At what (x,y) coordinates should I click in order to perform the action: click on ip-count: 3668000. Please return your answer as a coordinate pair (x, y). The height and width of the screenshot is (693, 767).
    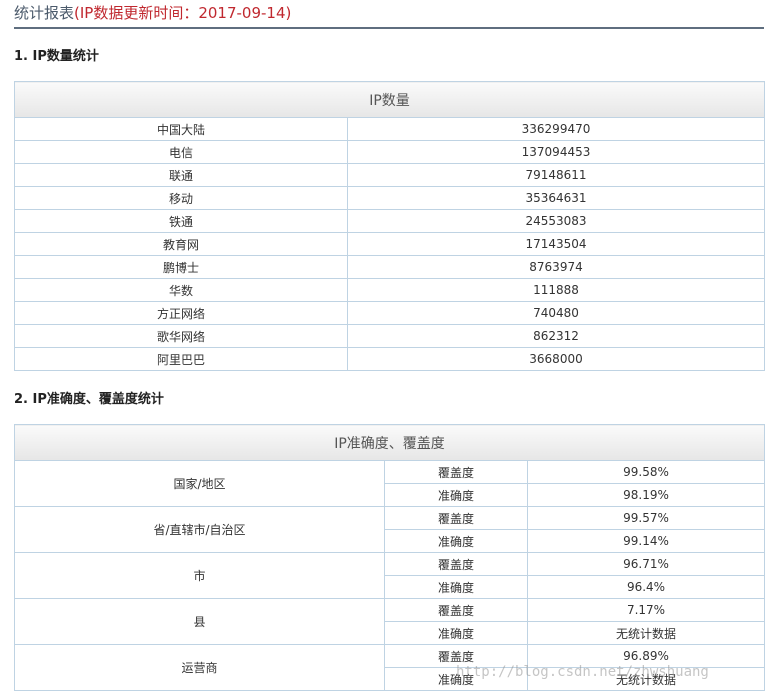
    Looking at the image, I should click on (556, 359).